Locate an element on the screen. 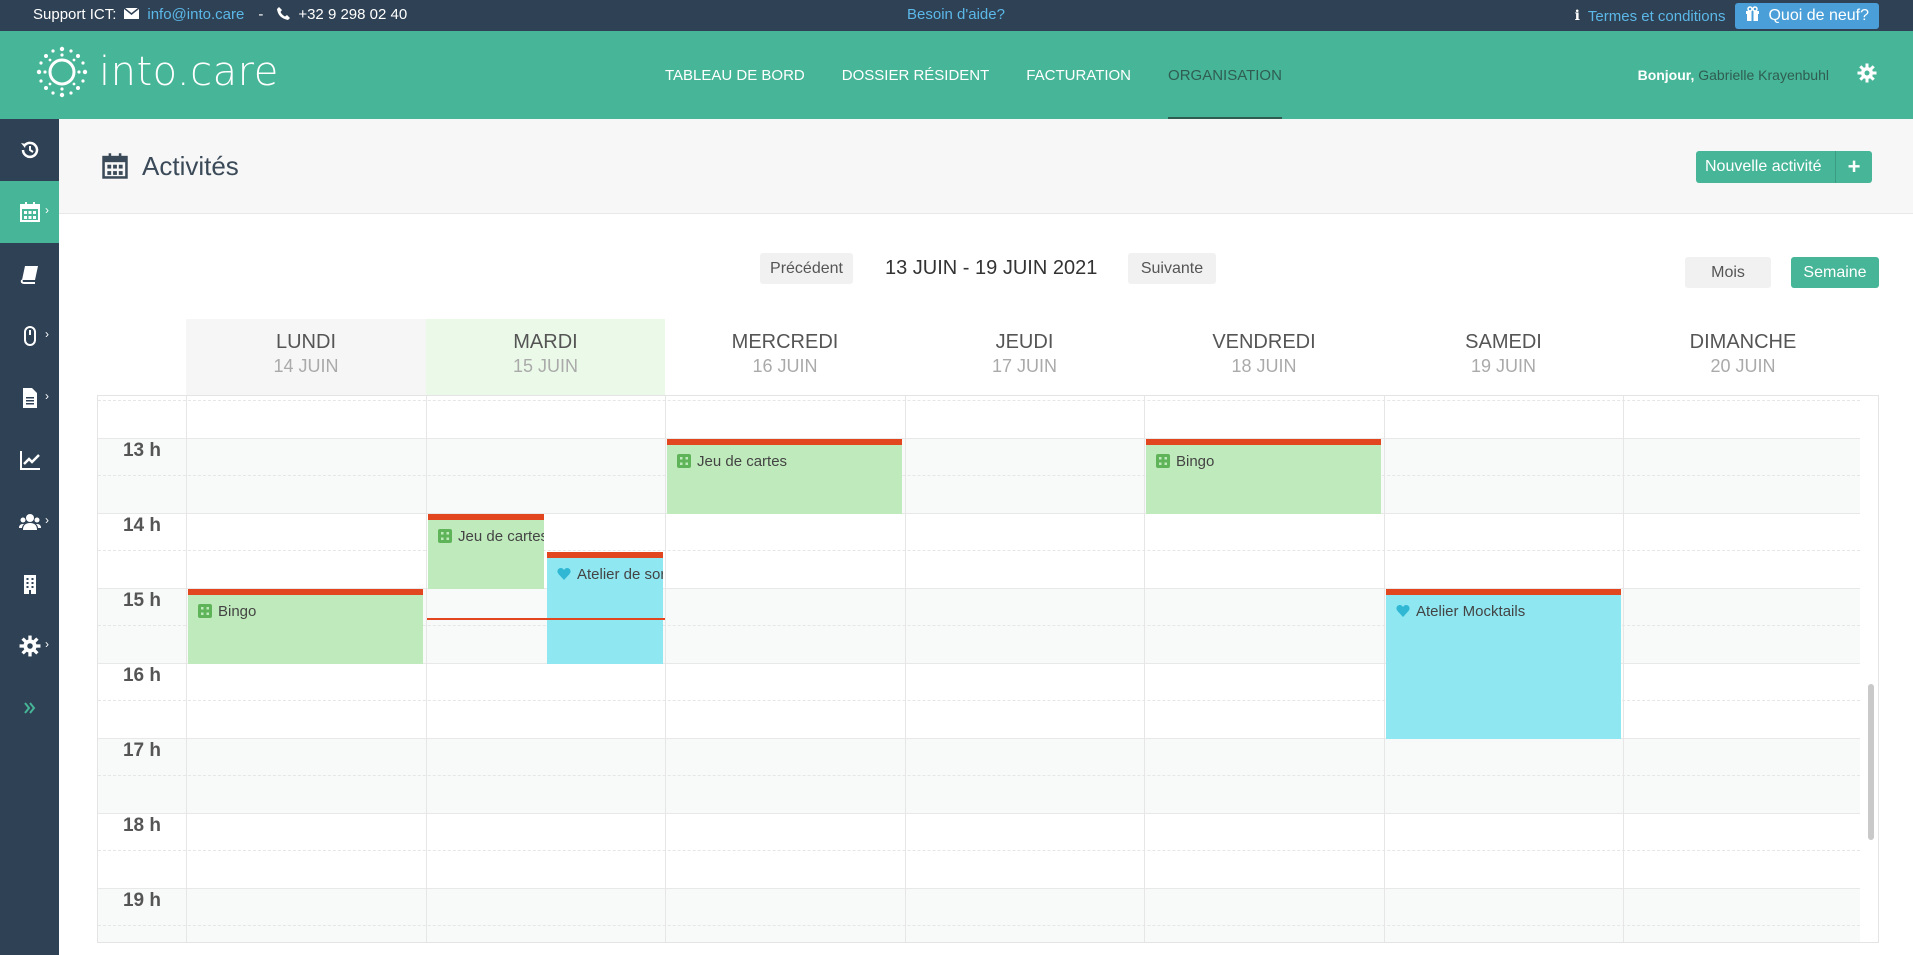  line-chart-icon is located at coordinates (29, 460).